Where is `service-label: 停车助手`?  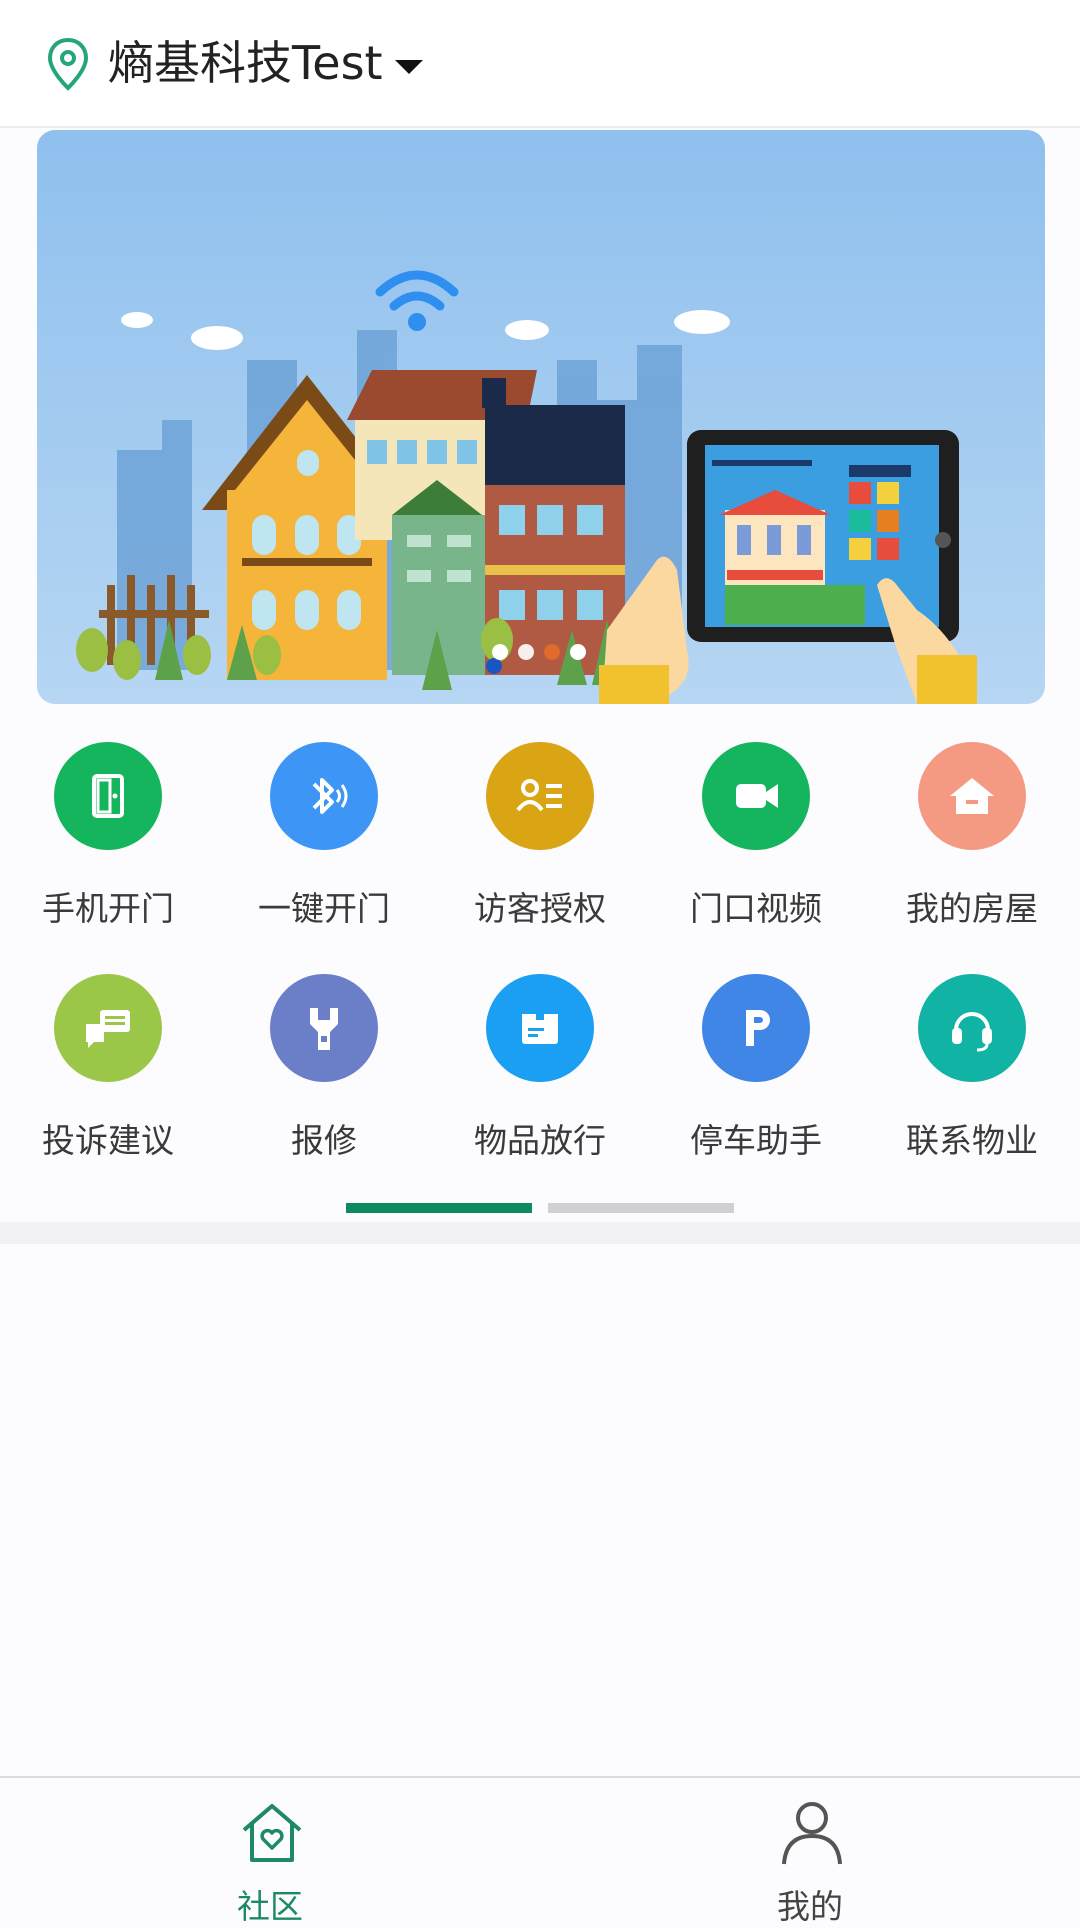 service-label: 停车助手 is located at coordinates (756, 1140).